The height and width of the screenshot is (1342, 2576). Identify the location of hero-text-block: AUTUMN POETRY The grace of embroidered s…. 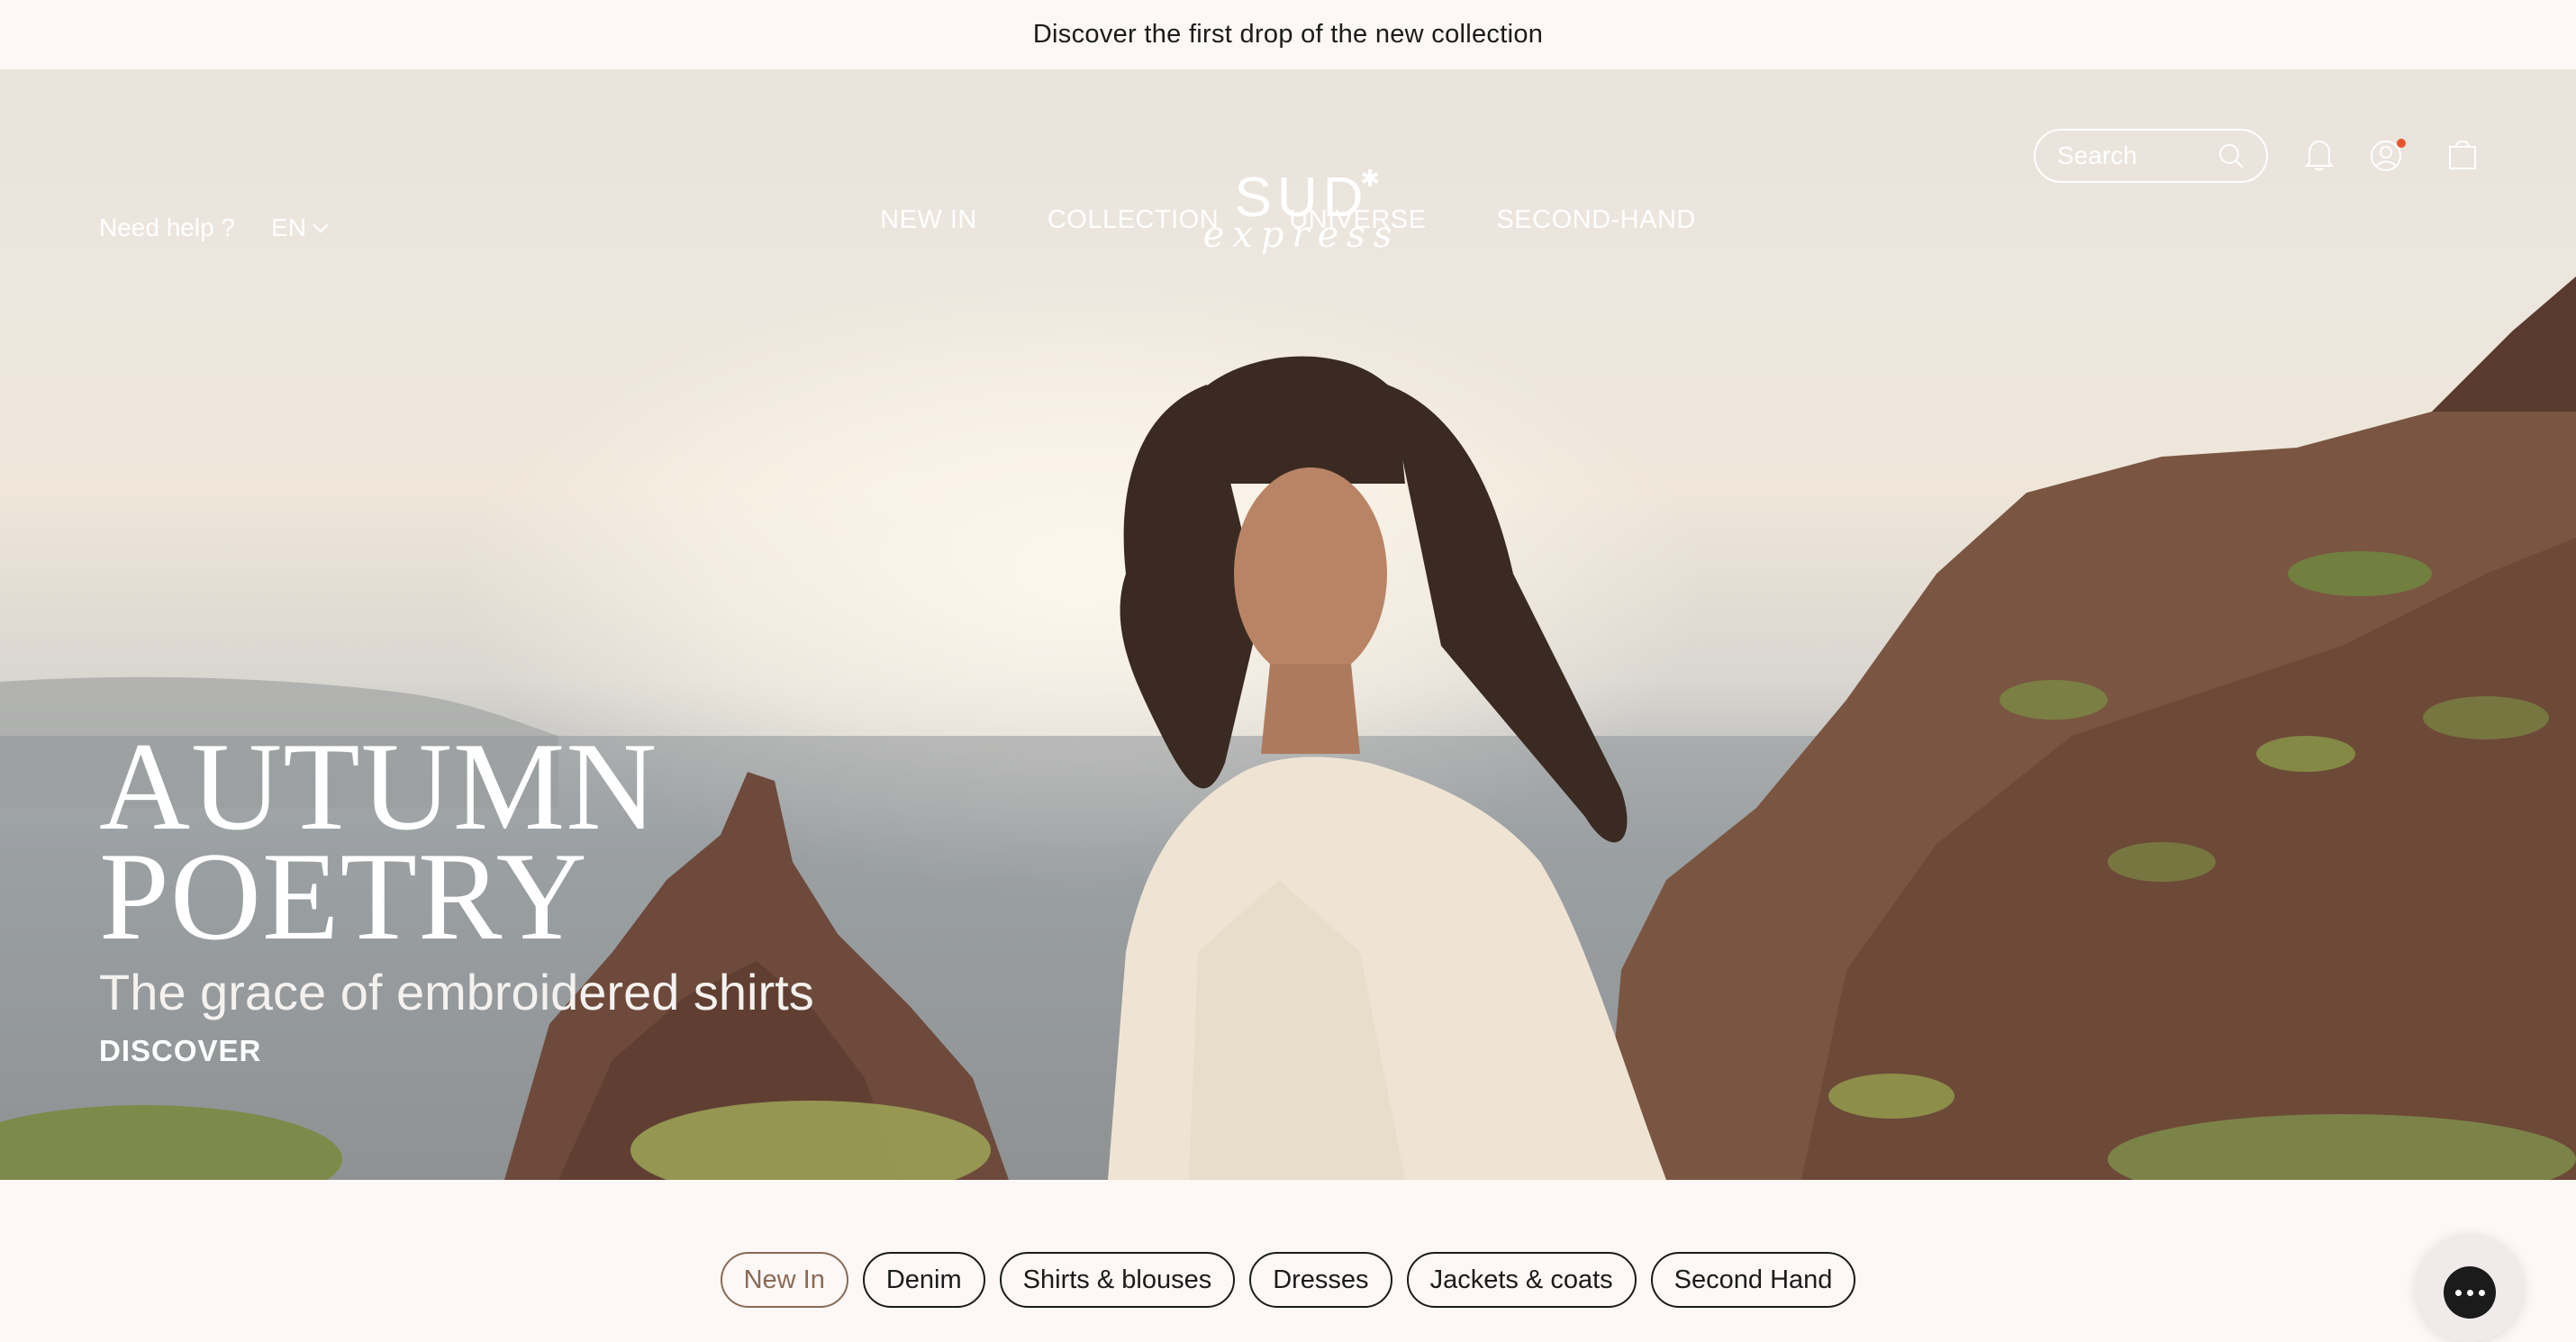
(456, 893).